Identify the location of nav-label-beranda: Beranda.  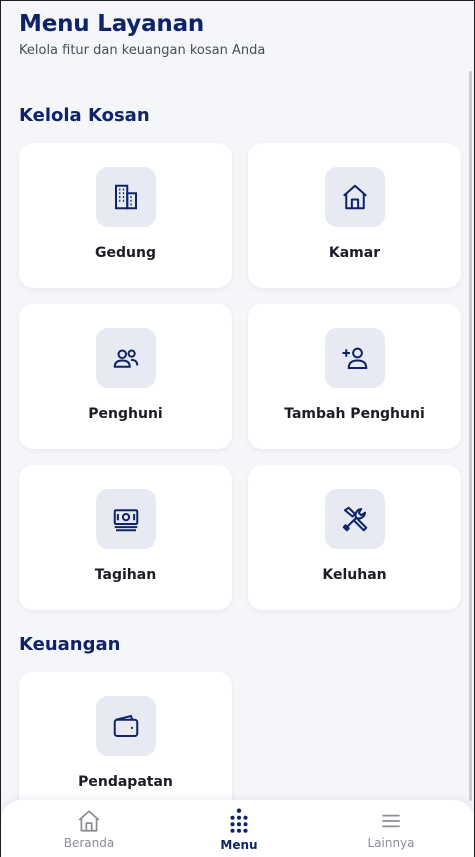
(89, 843).